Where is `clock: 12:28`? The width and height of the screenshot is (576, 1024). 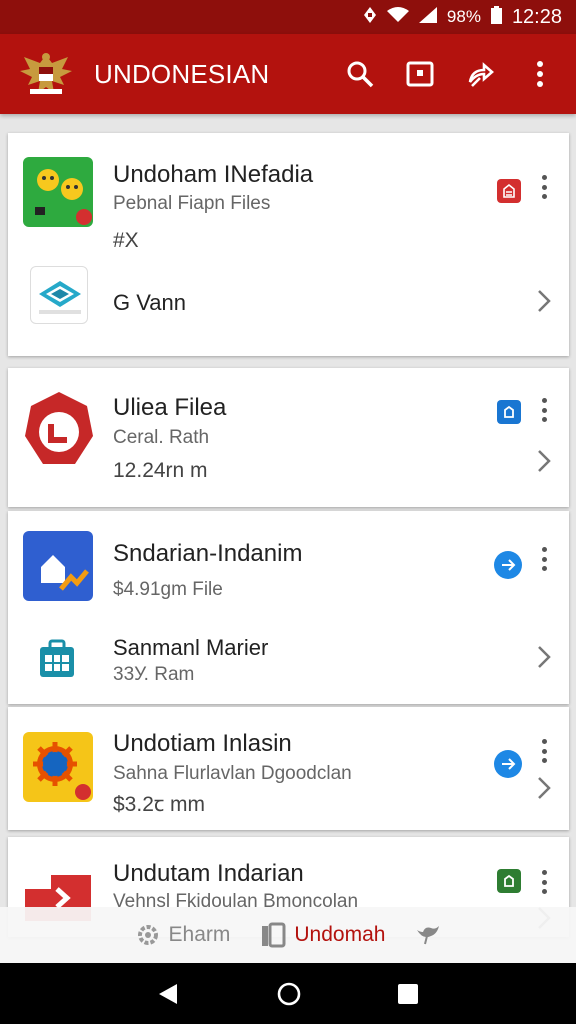
clock: 12:28 is located at coordinates (536, 16).